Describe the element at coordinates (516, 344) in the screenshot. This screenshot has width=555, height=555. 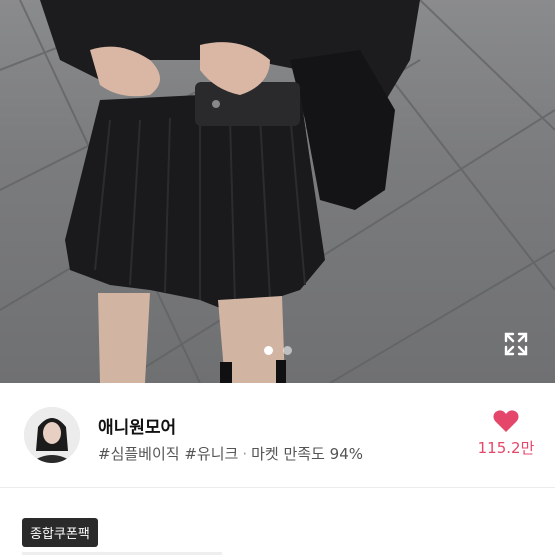
I see `expand-icon` at that location.